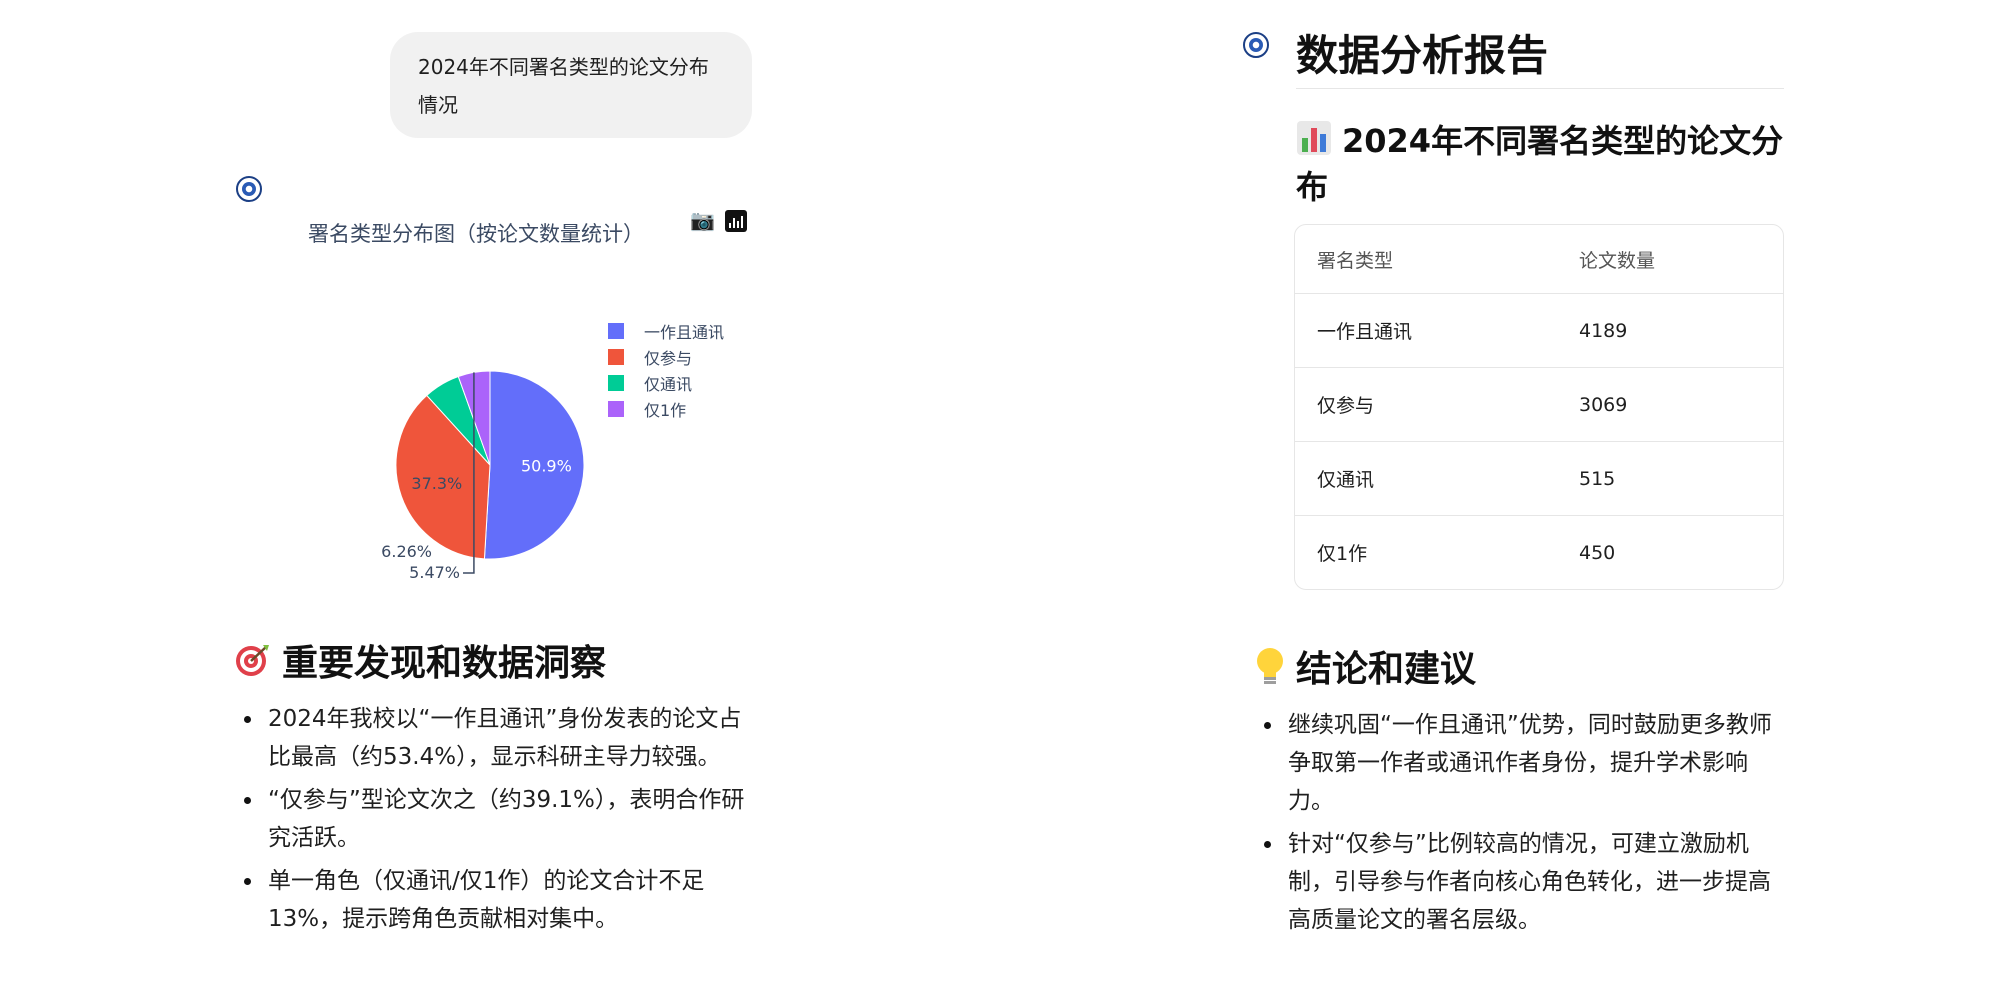  I want to click on bar-chart-icon, so click(1314, 138).